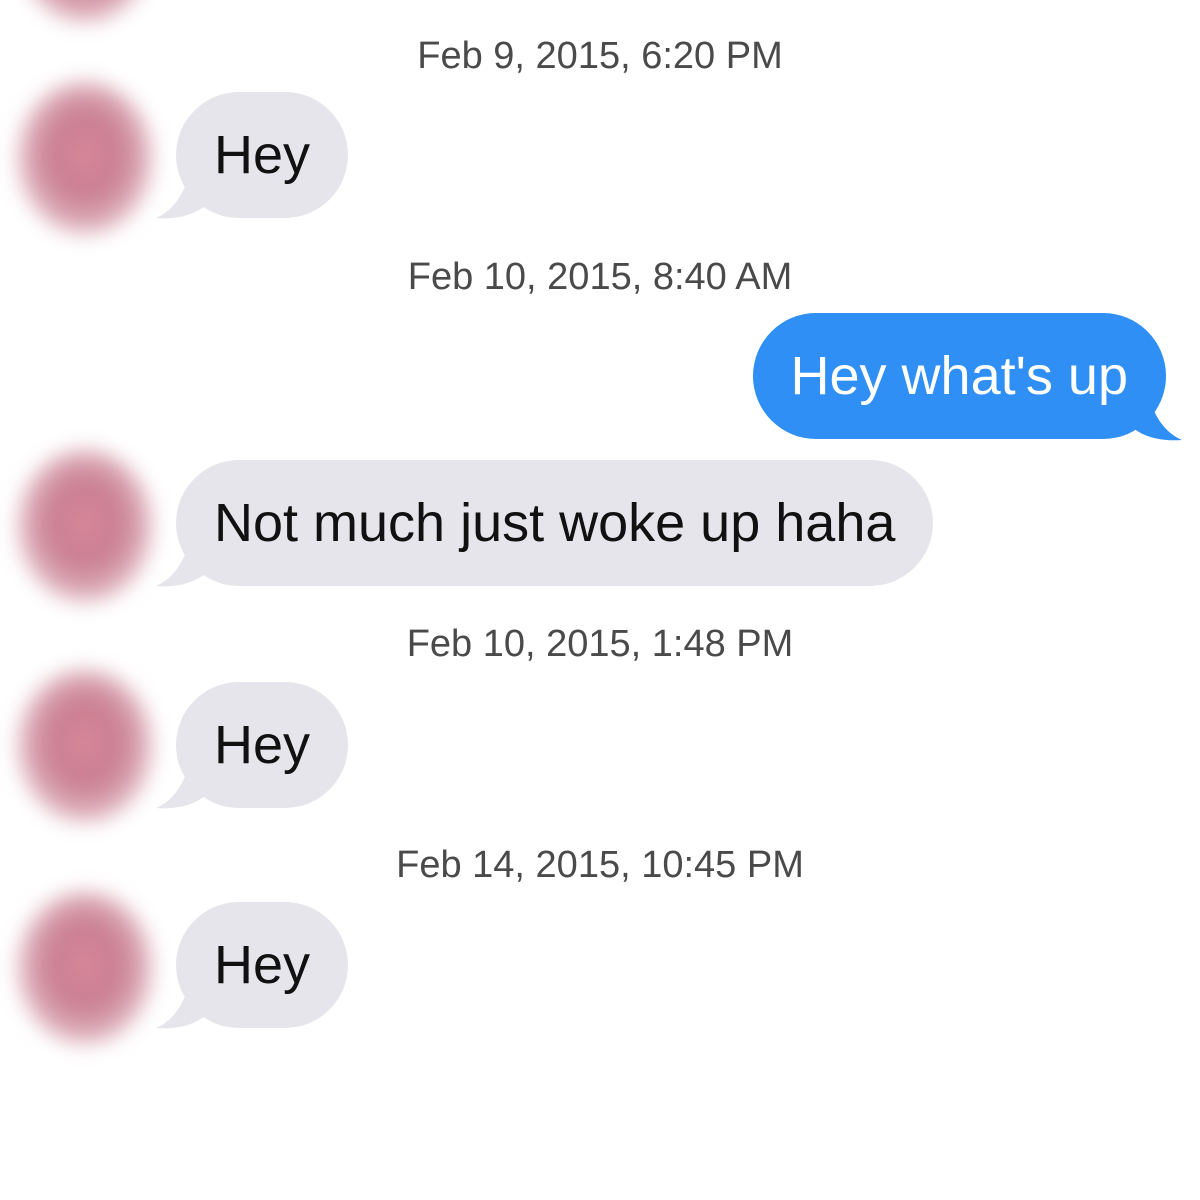 This screenshot has width=1200, height=1200. What do you see at coordinates (600, 644) in the screenshot?
I see `timestamp: Feb 10, 2015, 1:48 PM` at bounding box center [600, 644].